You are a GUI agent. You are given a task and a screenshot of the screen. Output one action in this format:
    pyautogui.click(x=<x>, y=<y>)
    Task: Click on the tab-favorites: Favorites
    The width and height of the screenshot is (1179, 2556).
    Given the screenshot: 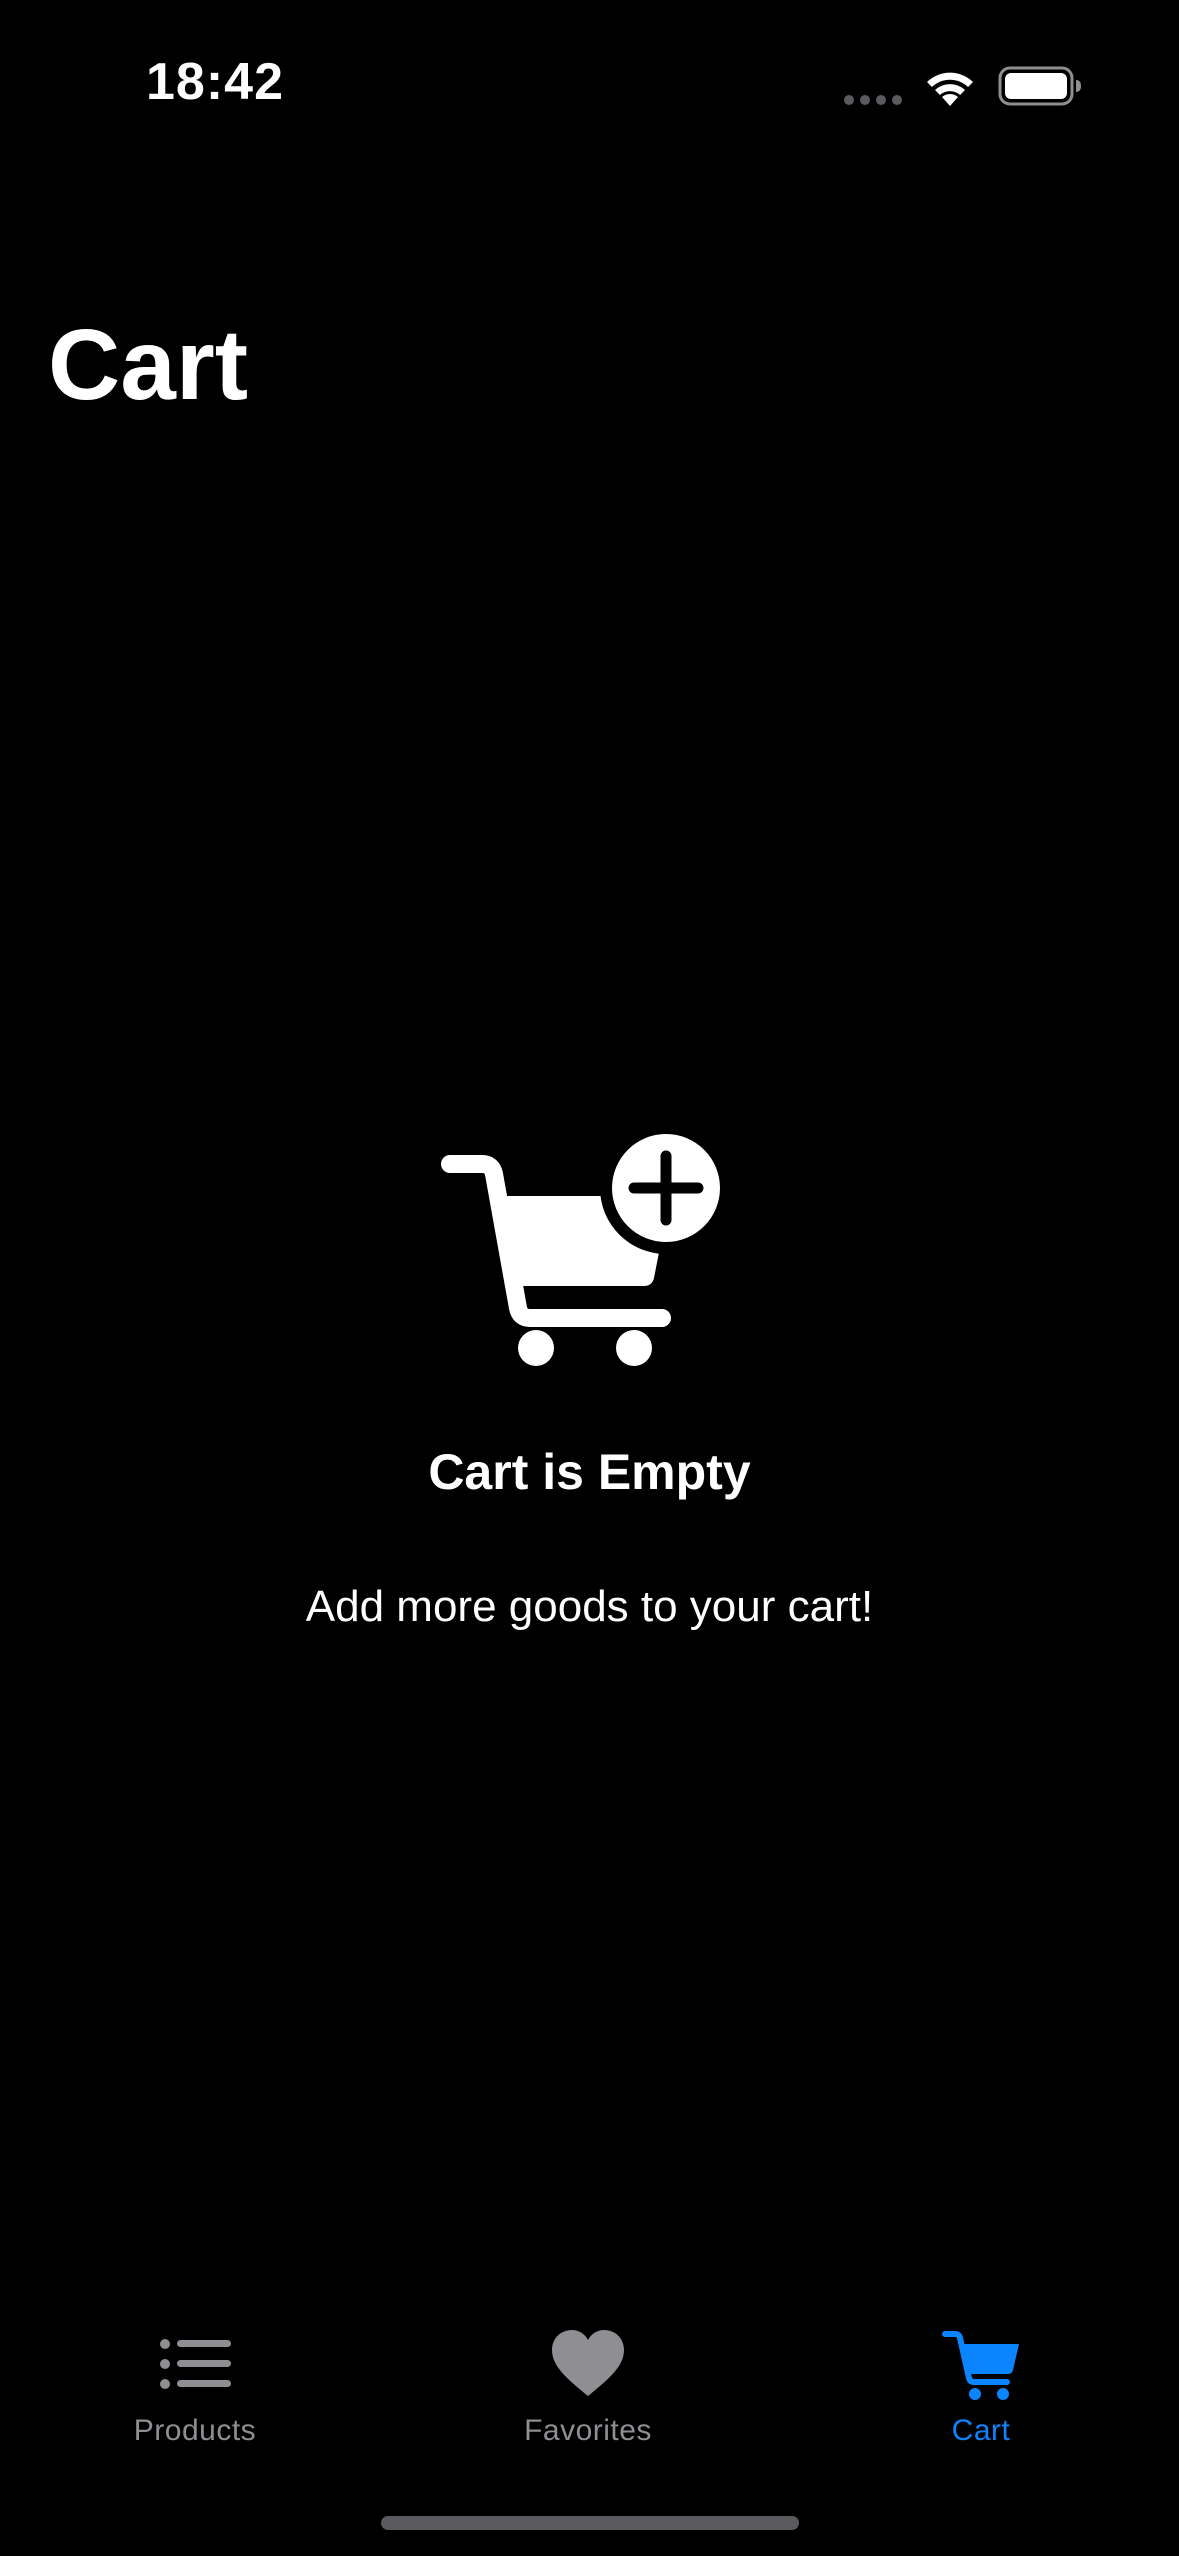 What is the action you would take?
    pyautogui.click(x=588, y=2386)
    